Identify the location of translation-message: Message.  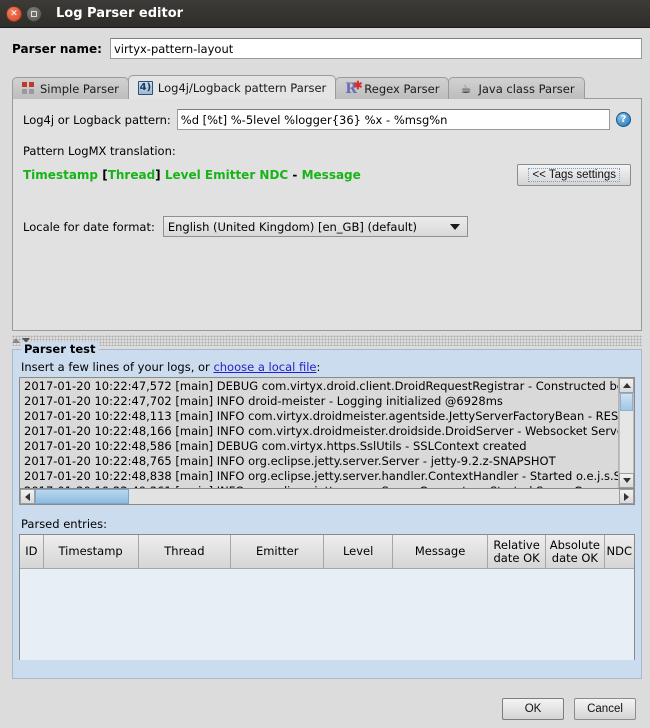
(331, 175).